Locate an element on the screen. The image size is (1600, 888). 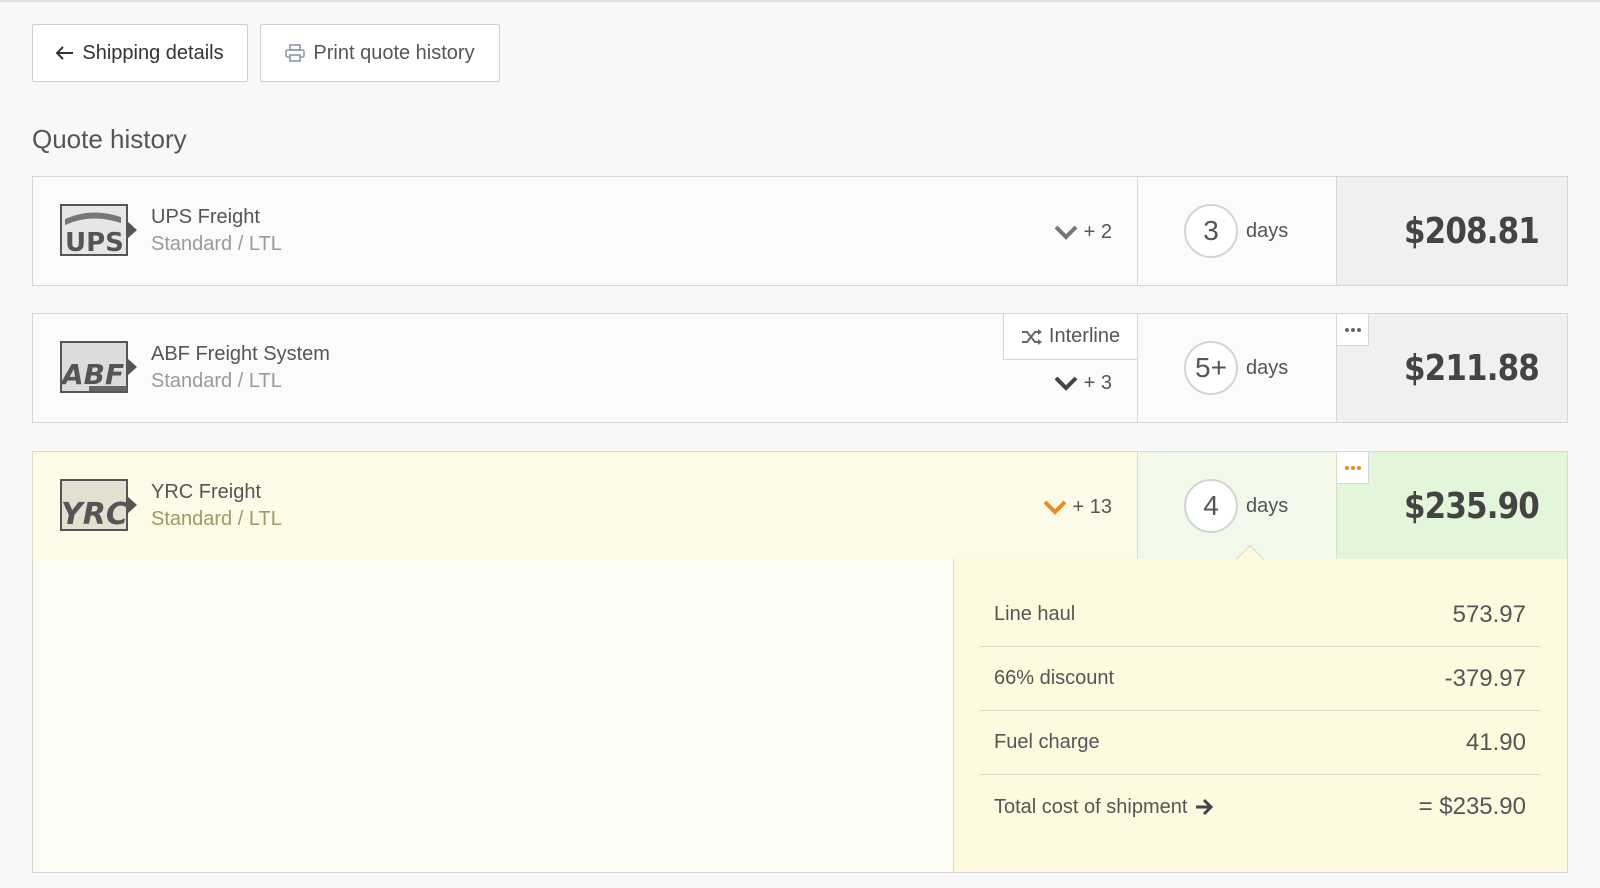
expand-accessorials-button: + 2 is located at coordinates (1083, 232).